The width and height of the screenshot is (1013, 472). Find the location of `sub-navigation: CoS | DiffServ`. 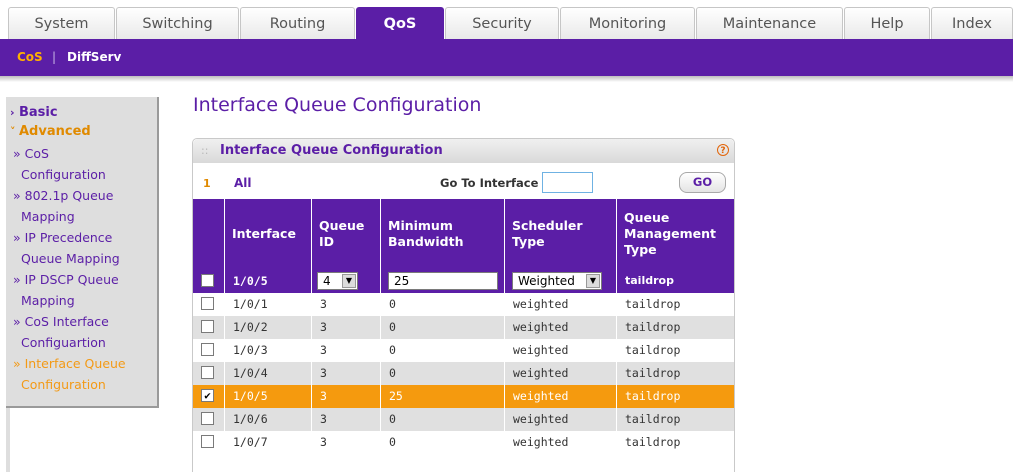

sub-navigation: CoS | DiffServ is located at coordinates (506, 57).